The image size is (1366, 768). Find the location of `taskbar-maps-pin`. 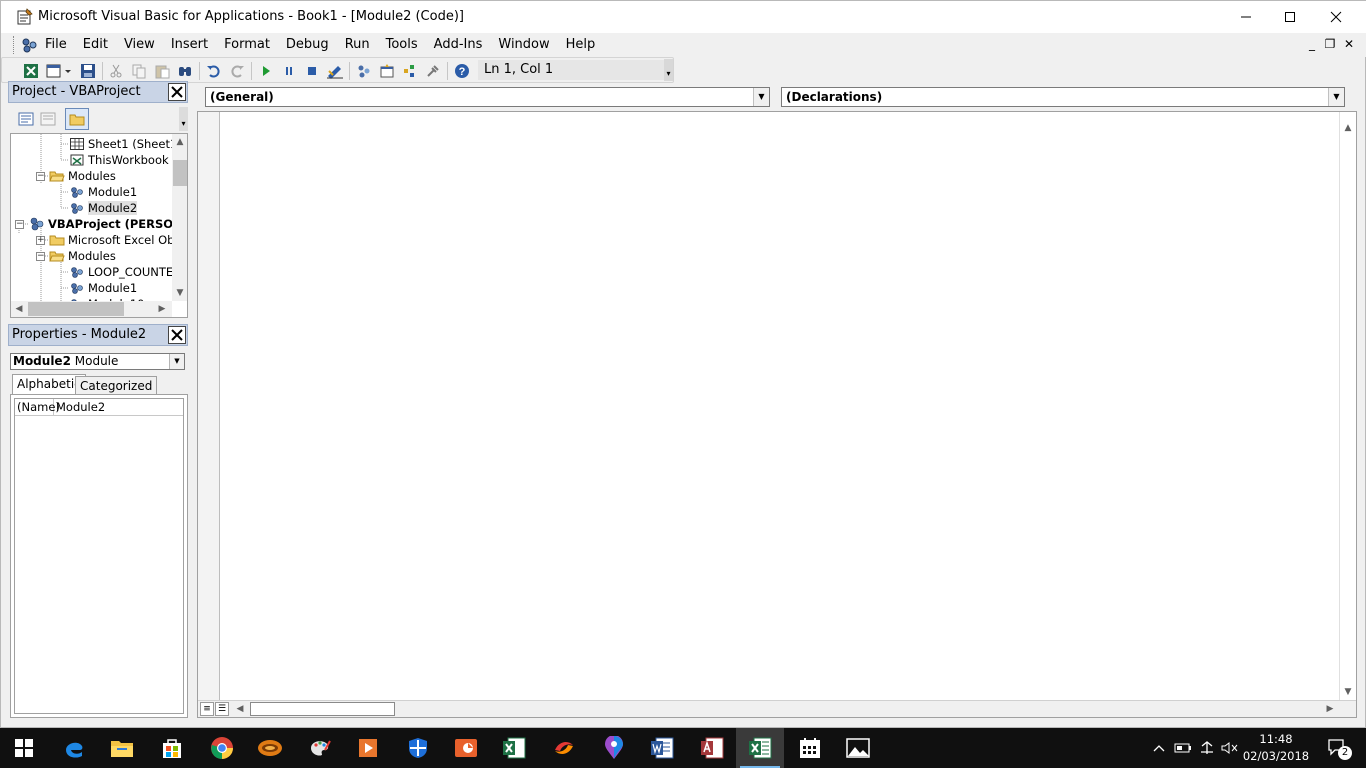

taskbar-maps-pin is located at coordinates (614, 748).